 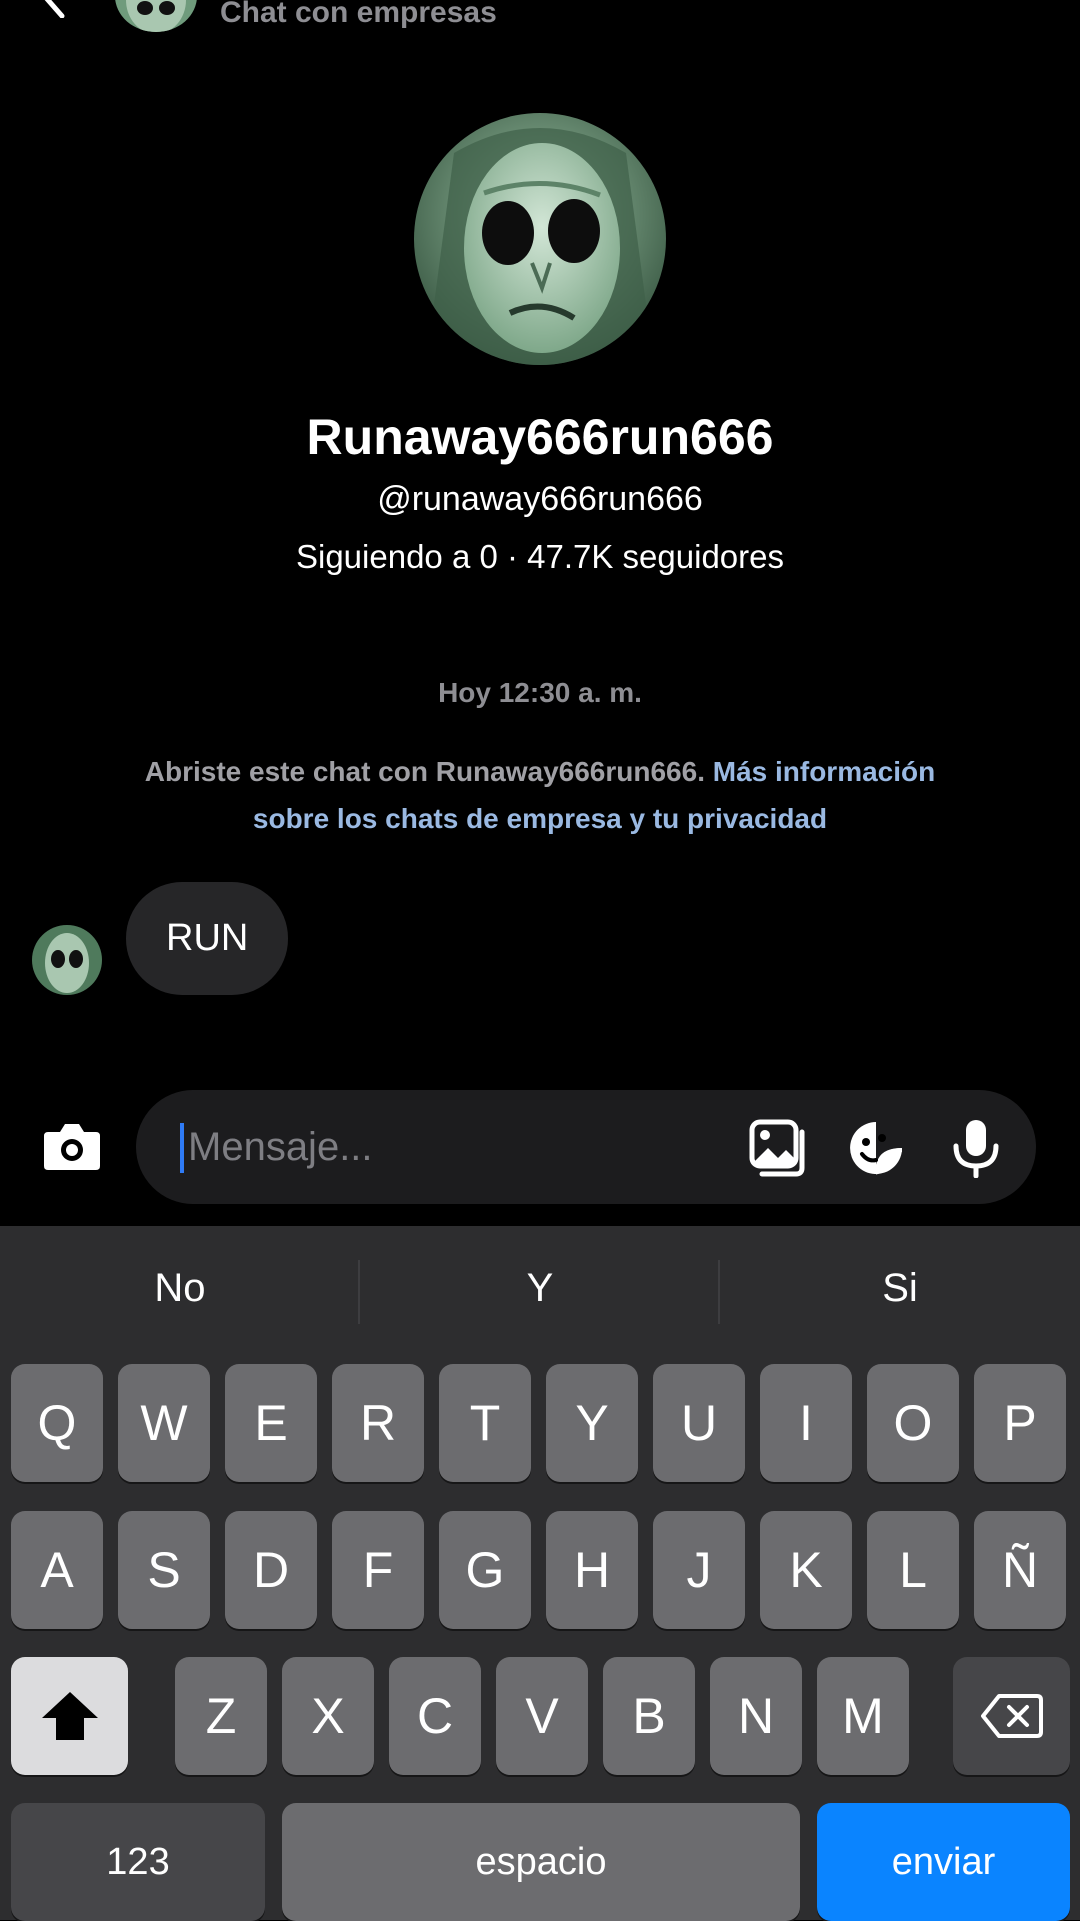 I want to click on key-c: C, so click(x=435, y=1716).